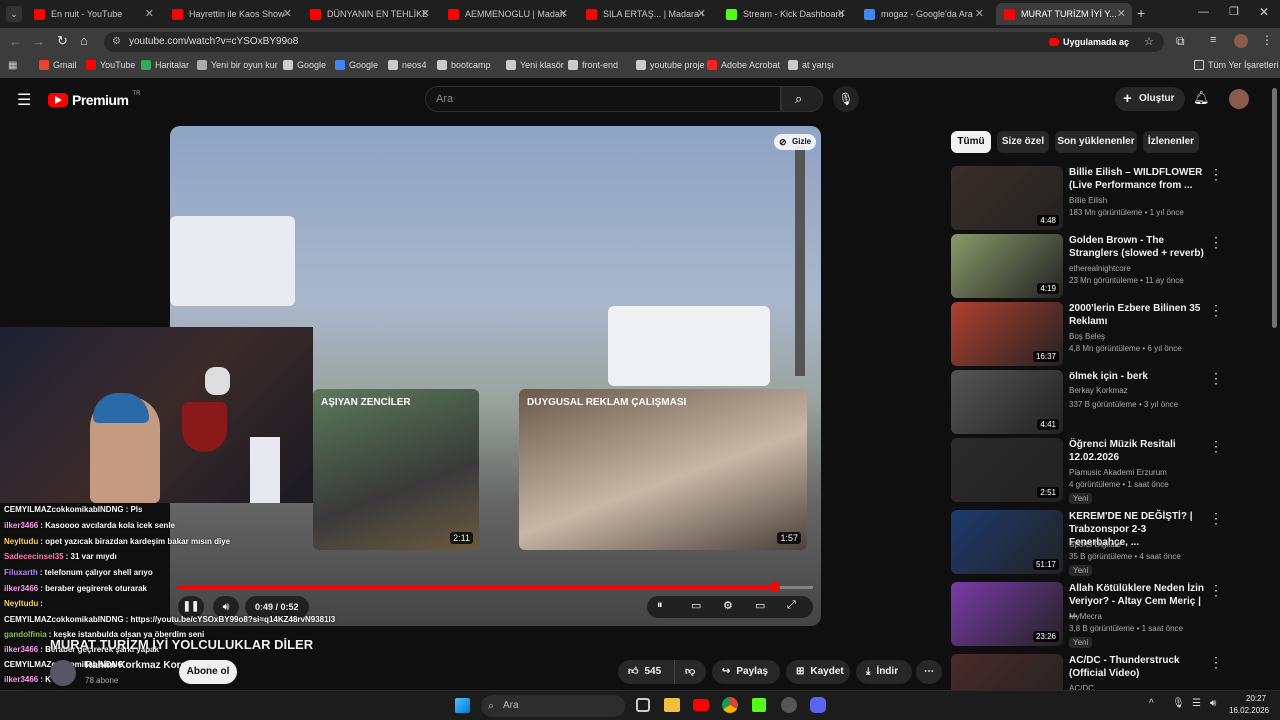 This screenshot has width=1280, height=720. Describe the element at coordinates (1007, 542) in the screenshot. I see `video-thumbnail: 51:17` at that location.